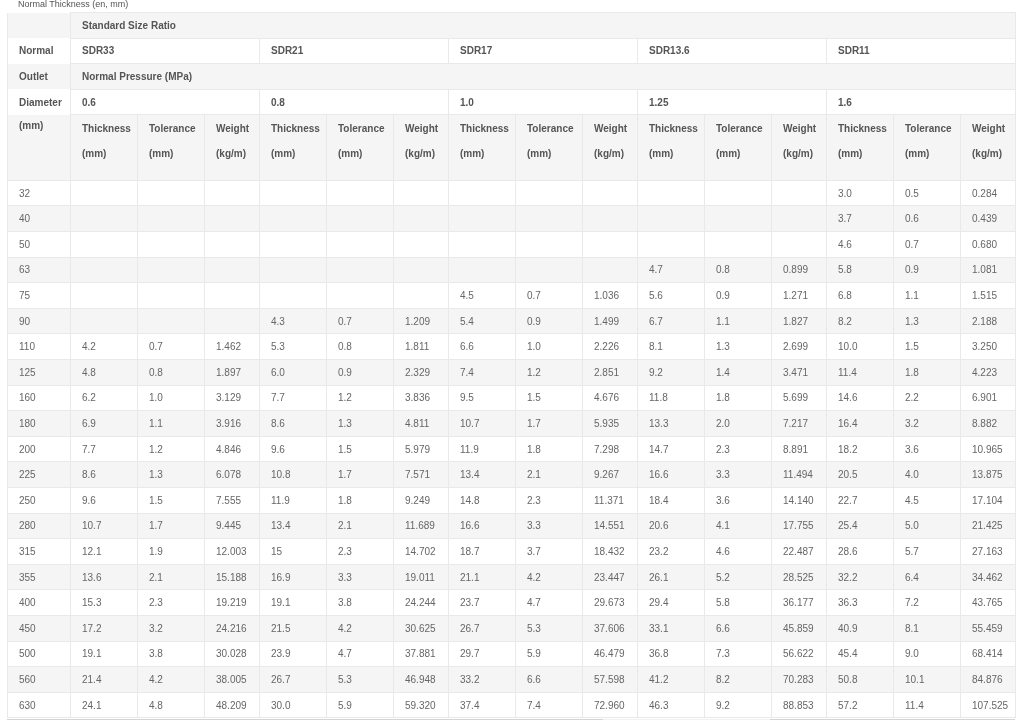 Image resolution: width=1024 pixels, height=720 pixels. I want to click on table-cell: 7.4, so click(534, 705).